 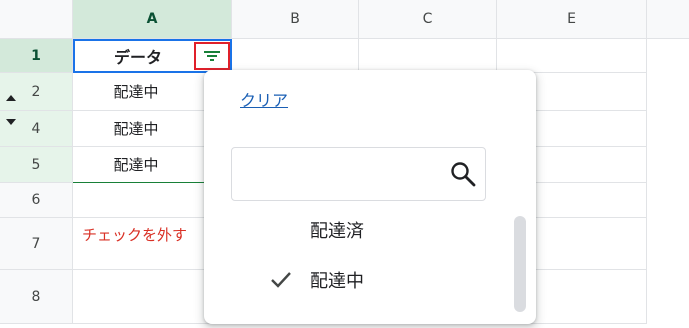 What do you see at coordinates (11, 122) in the screenshot?
I see `sort-down-icon` at bounding box center [11, 122].